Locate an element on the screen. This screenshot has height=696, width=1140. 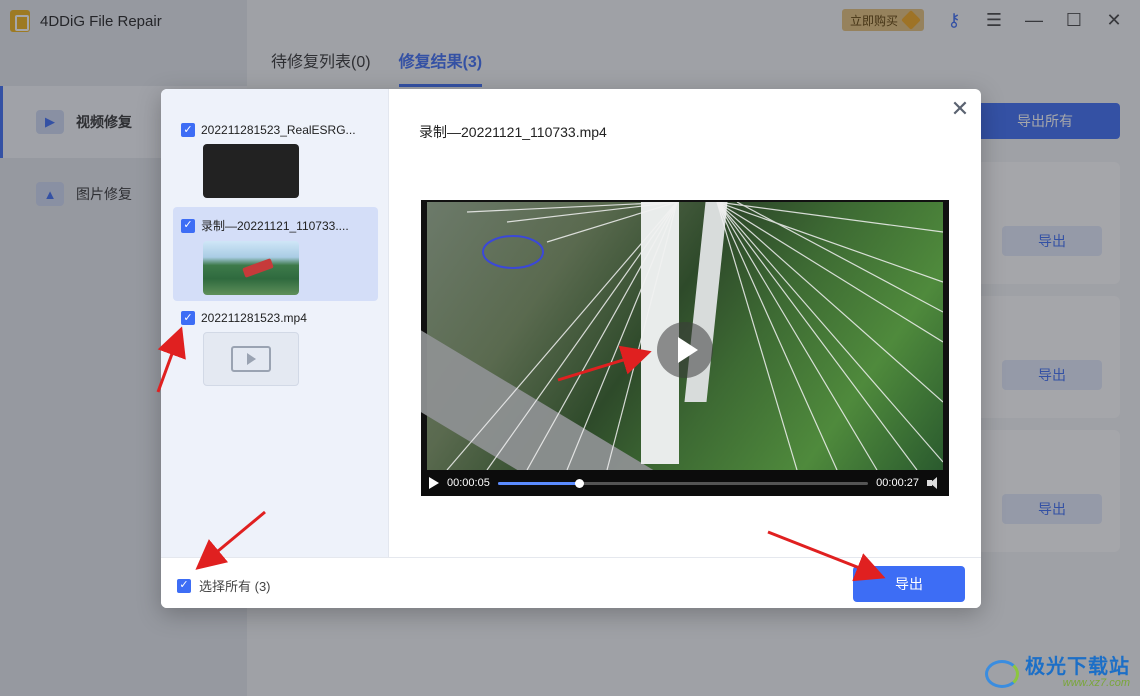
progress-knob is located at coordinates (580, 483).